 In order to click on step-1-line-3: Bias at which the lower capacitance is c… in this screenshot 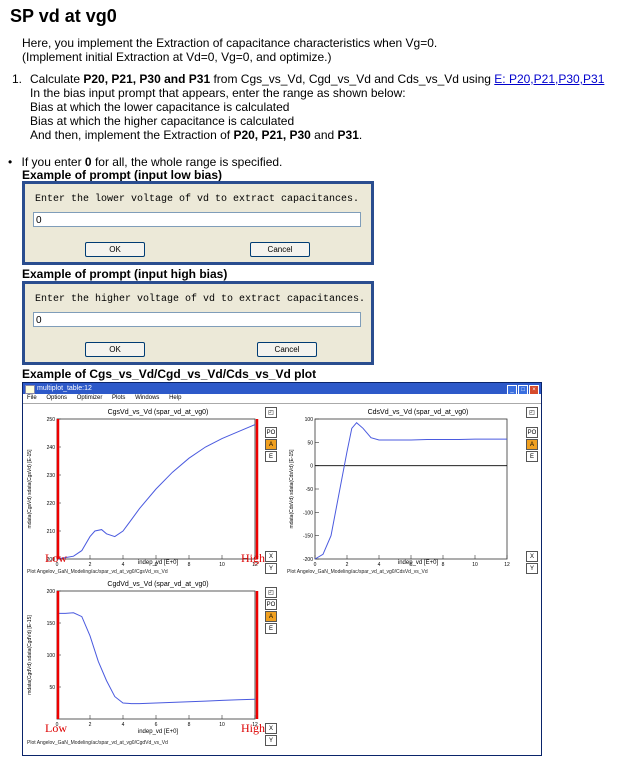, I will do `click(160, 107)`.